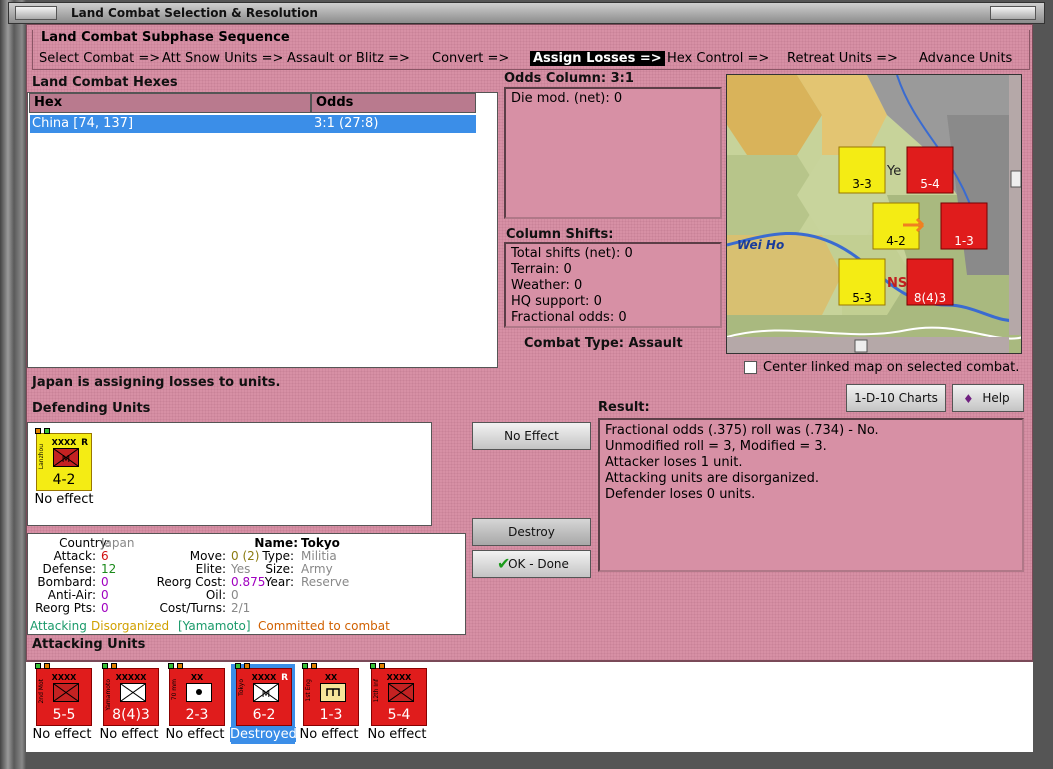 The image size is (1053, 769). What do you see at coordinates (197, 715) in the screenshot?
I see `unit-strength: 2-3` at bounding box center [197, 715].